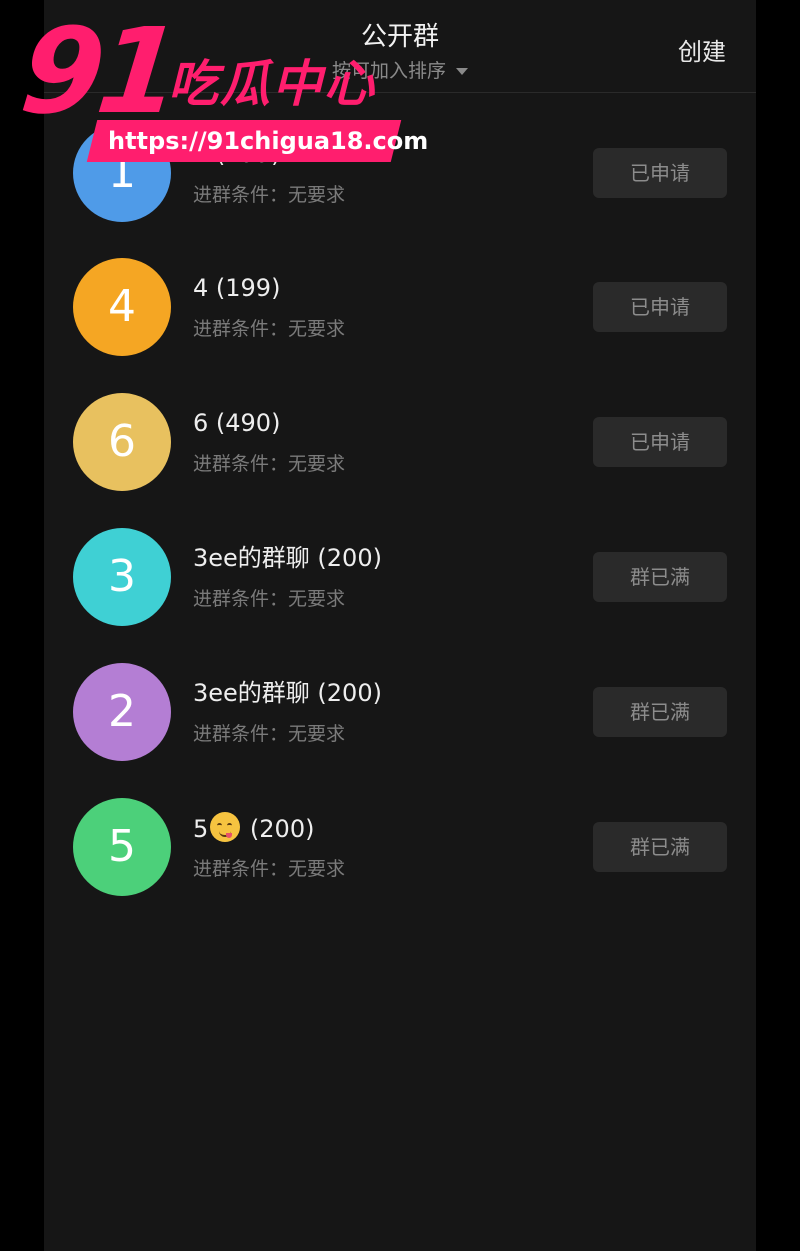 Image resolution: width=800 pixels, height=1251 pixels. Describe the element at coordinates (122, 712) in the screenshot. I see `group-avatar: 2` at that location.